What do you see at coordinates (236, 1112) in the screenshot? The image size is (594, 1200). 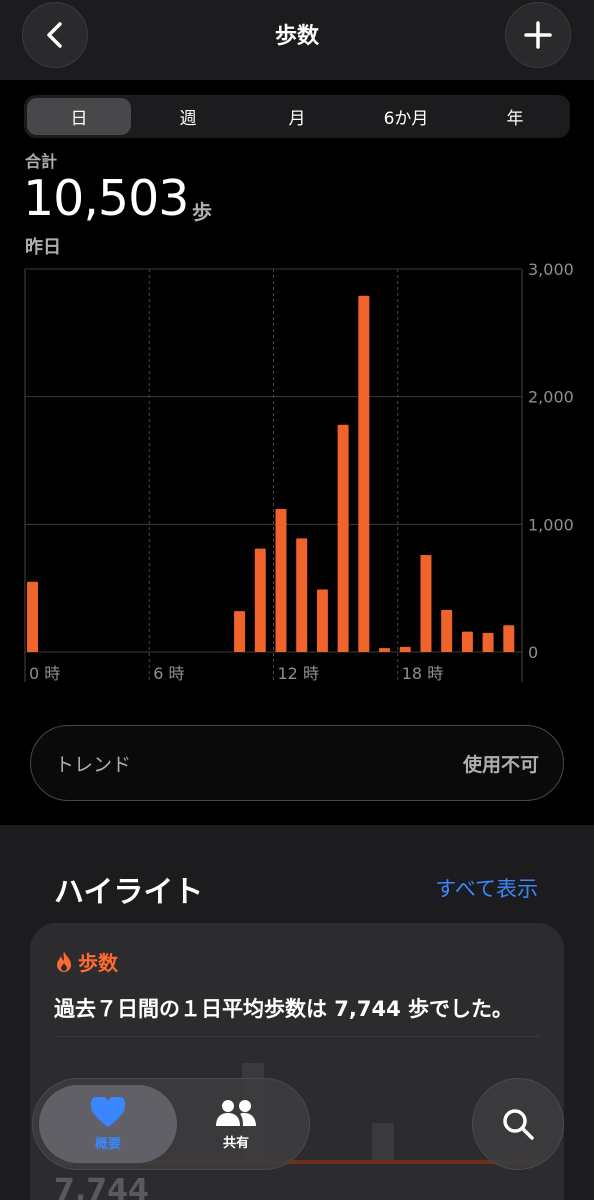 I see `people-icon` at bounding box center [236, 1112].